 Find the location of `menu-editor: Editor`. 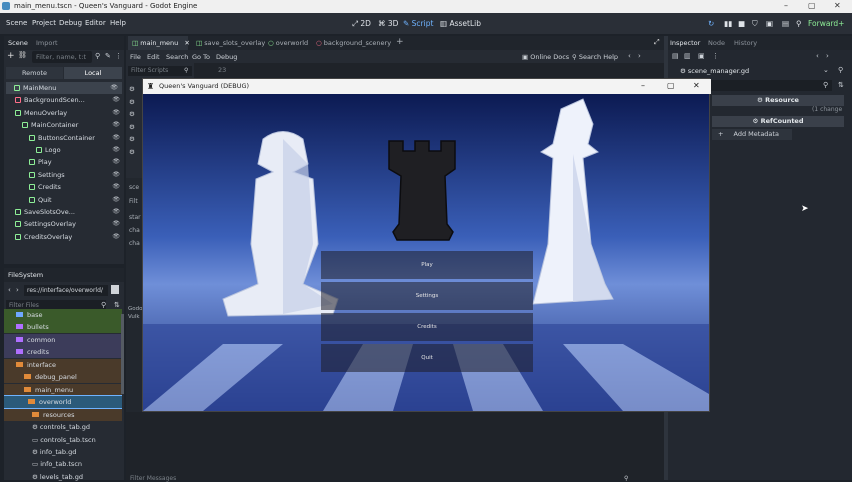

menu-editor: Editor is located at coordinates (95, 23).